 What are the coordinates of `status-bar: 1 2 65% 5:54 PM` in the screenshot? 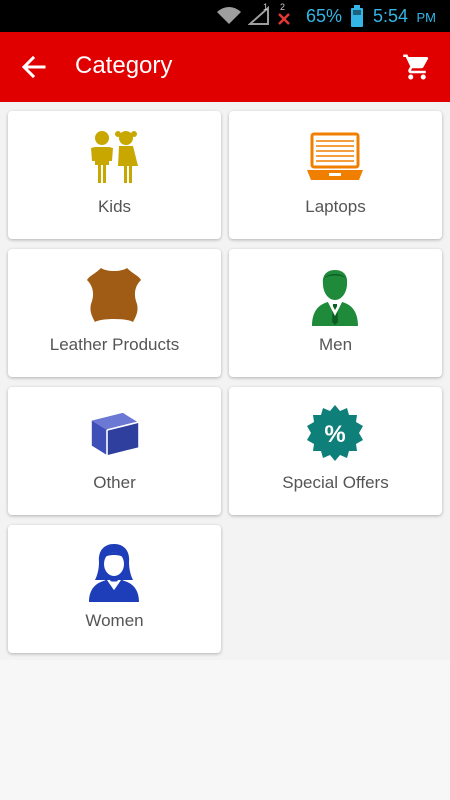 It's located at (225, 16).